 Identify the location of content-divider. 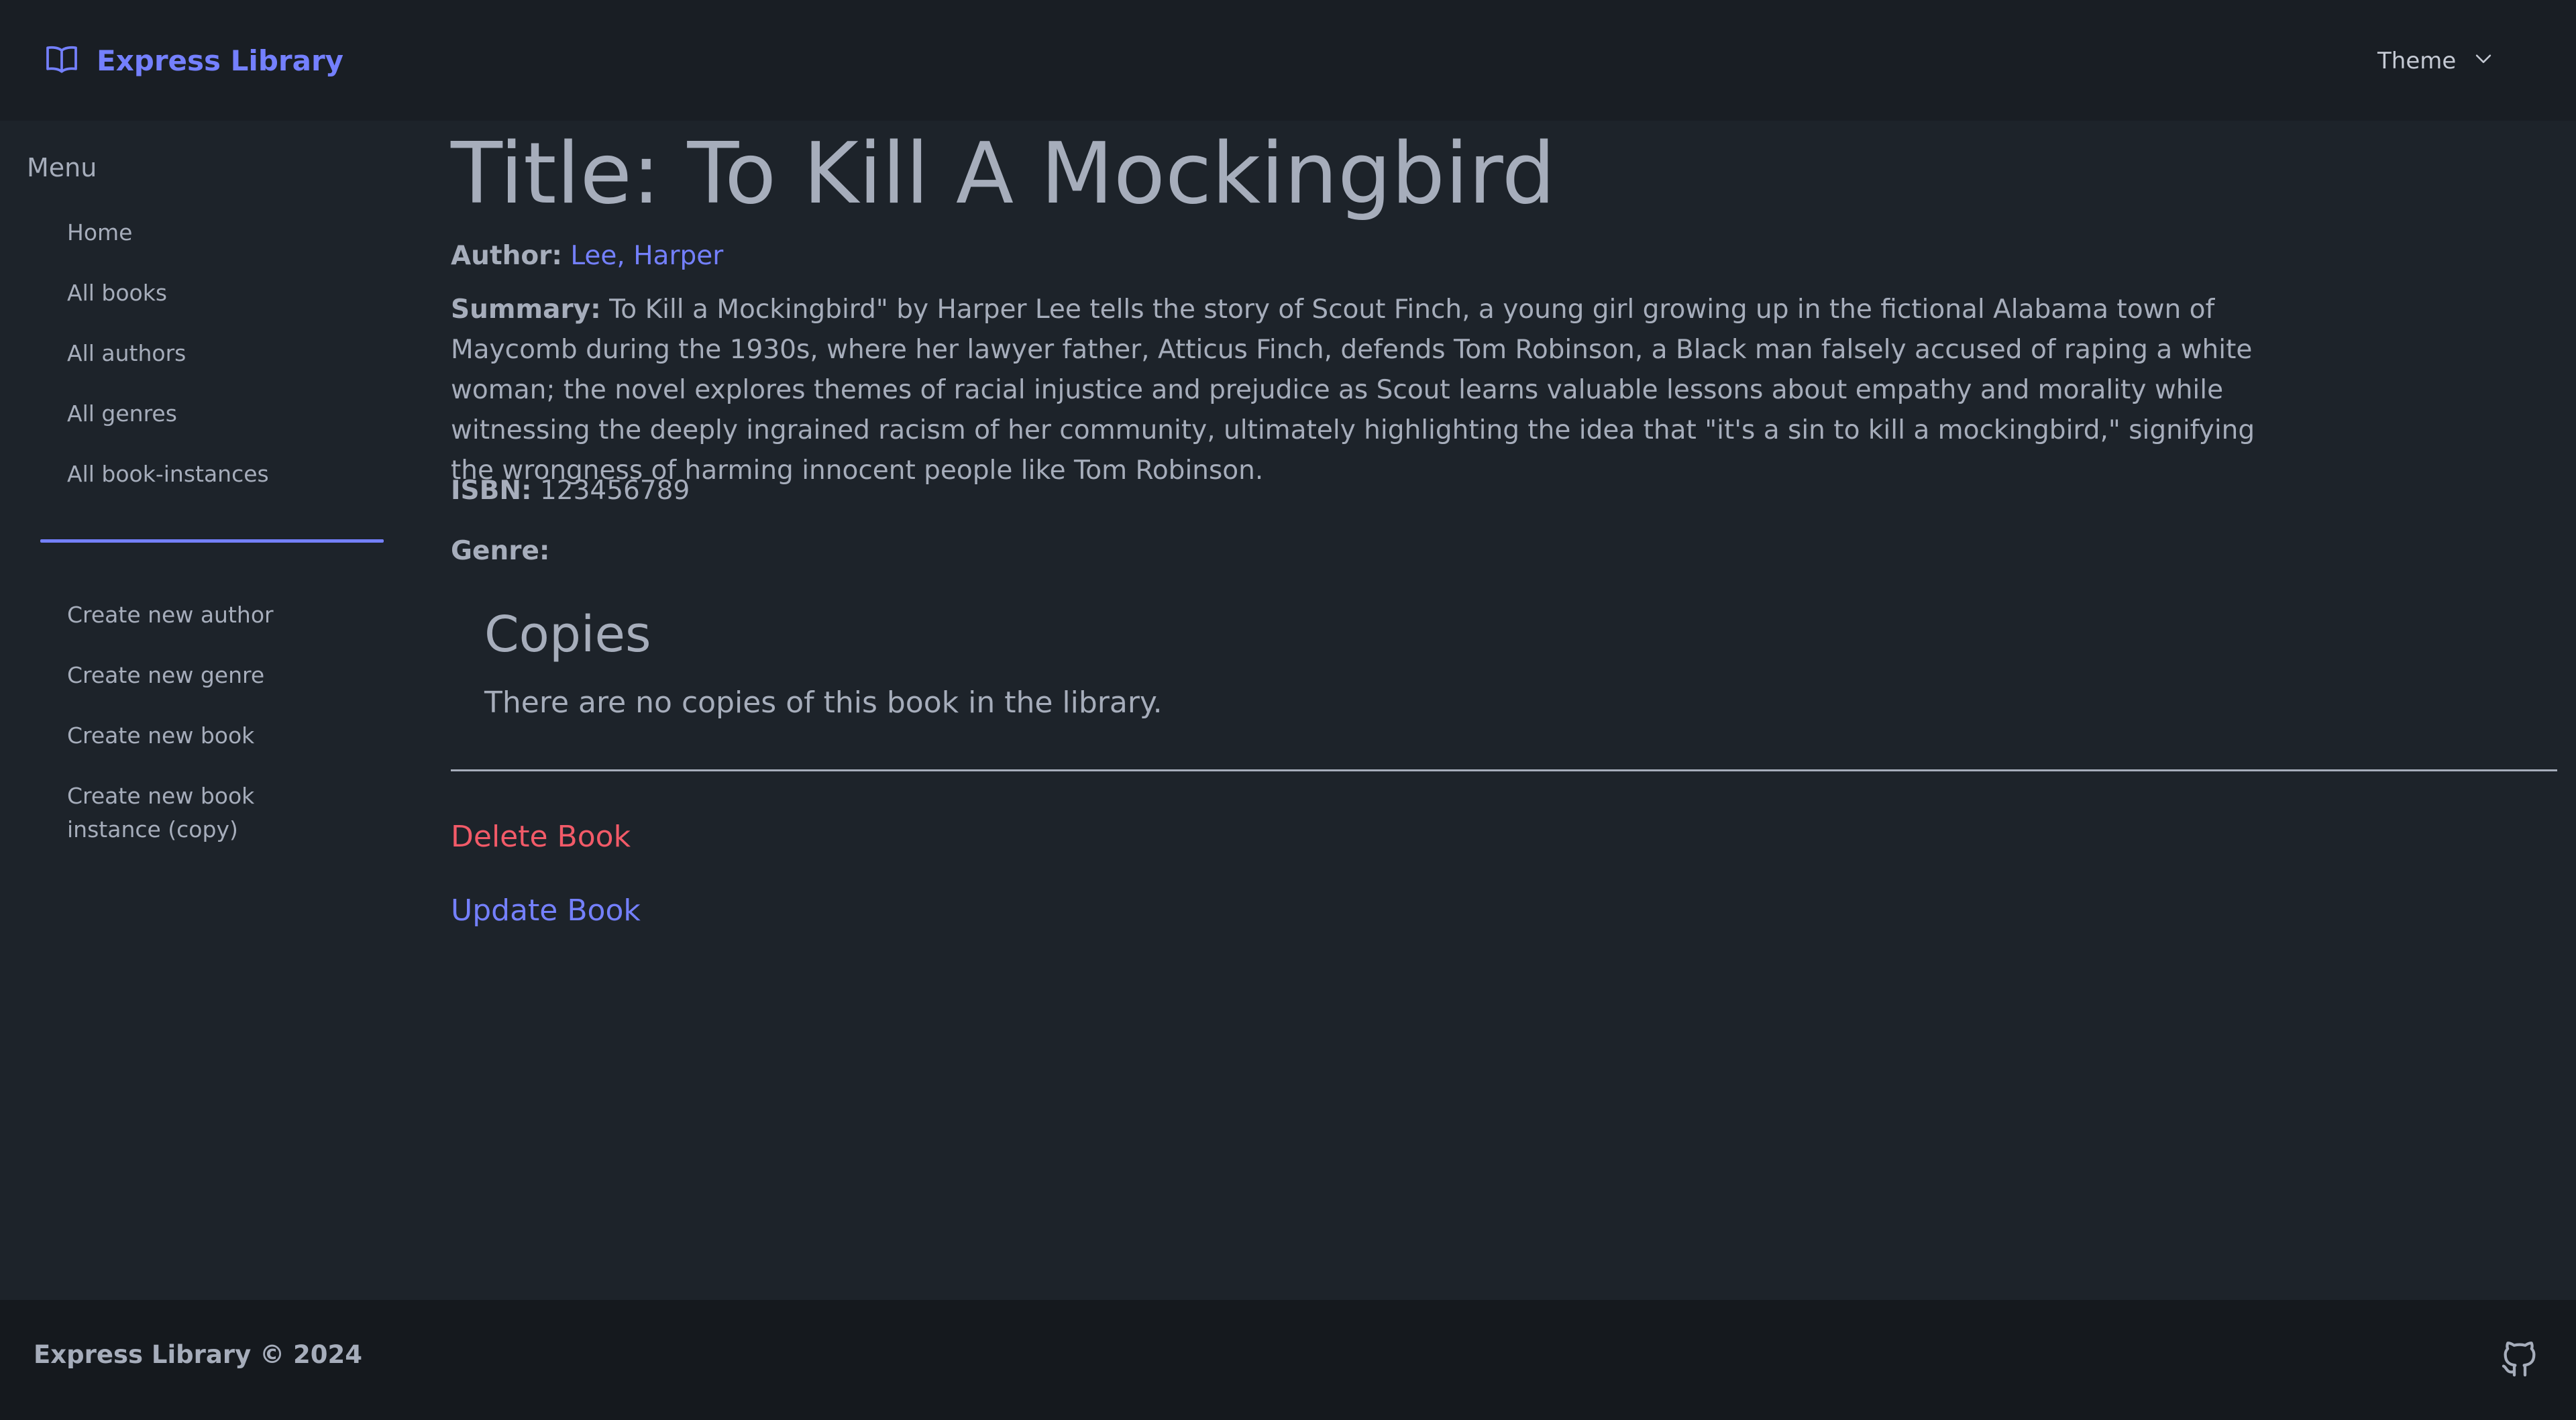
(1504, 770).